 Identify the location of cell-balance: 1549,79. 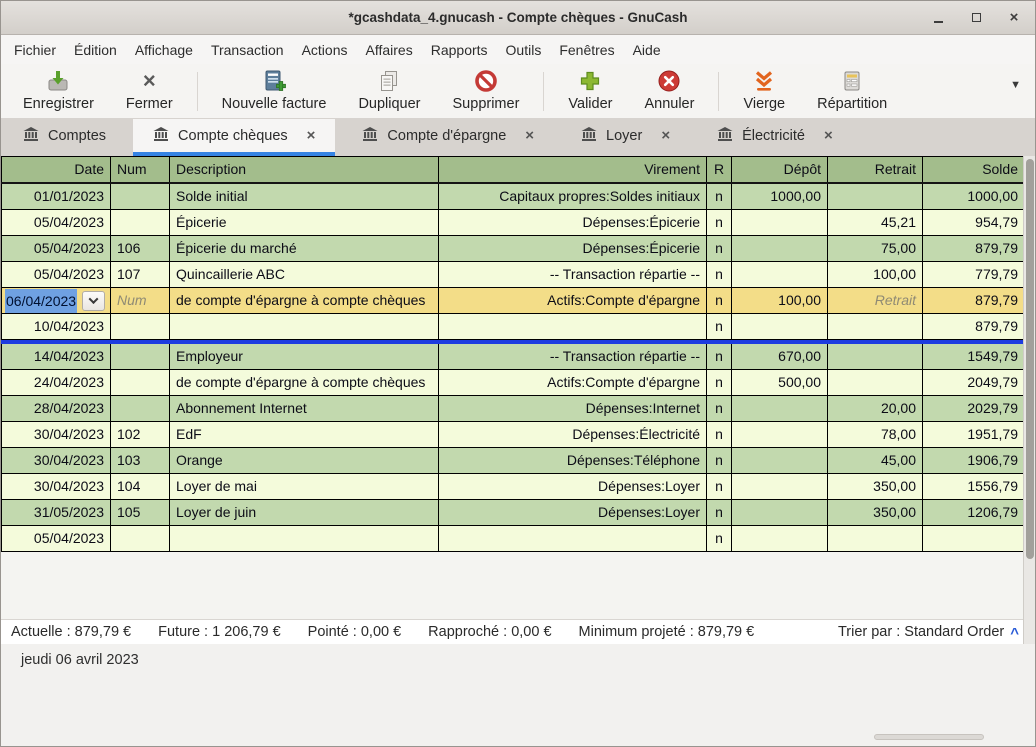
(974, 356).